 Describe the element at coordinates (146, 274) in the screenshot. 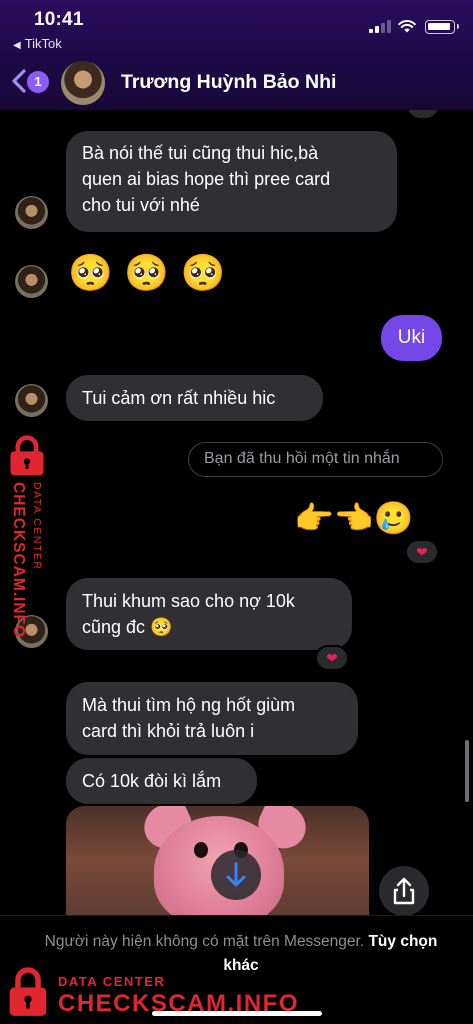

I see `emoji-message: 🥺 🥺 🥺` at that location.